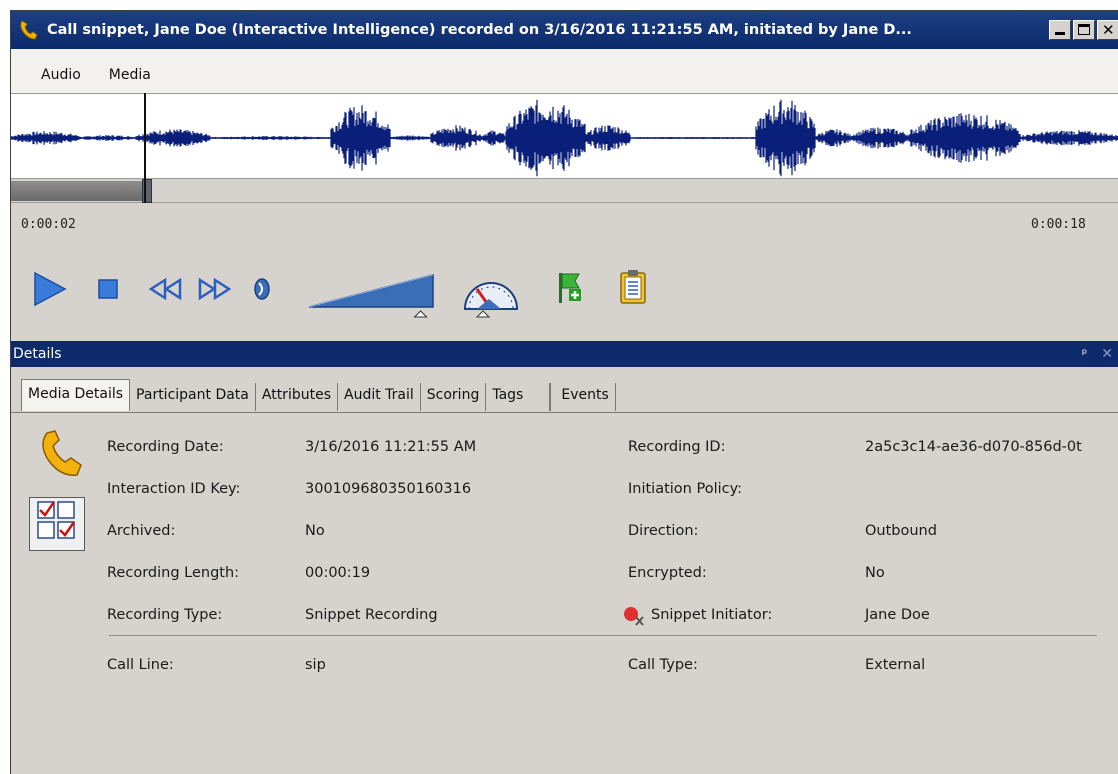 The width and height of the screenshot is (1118, 774). I want to click on playback-controls, so click(564, 291).